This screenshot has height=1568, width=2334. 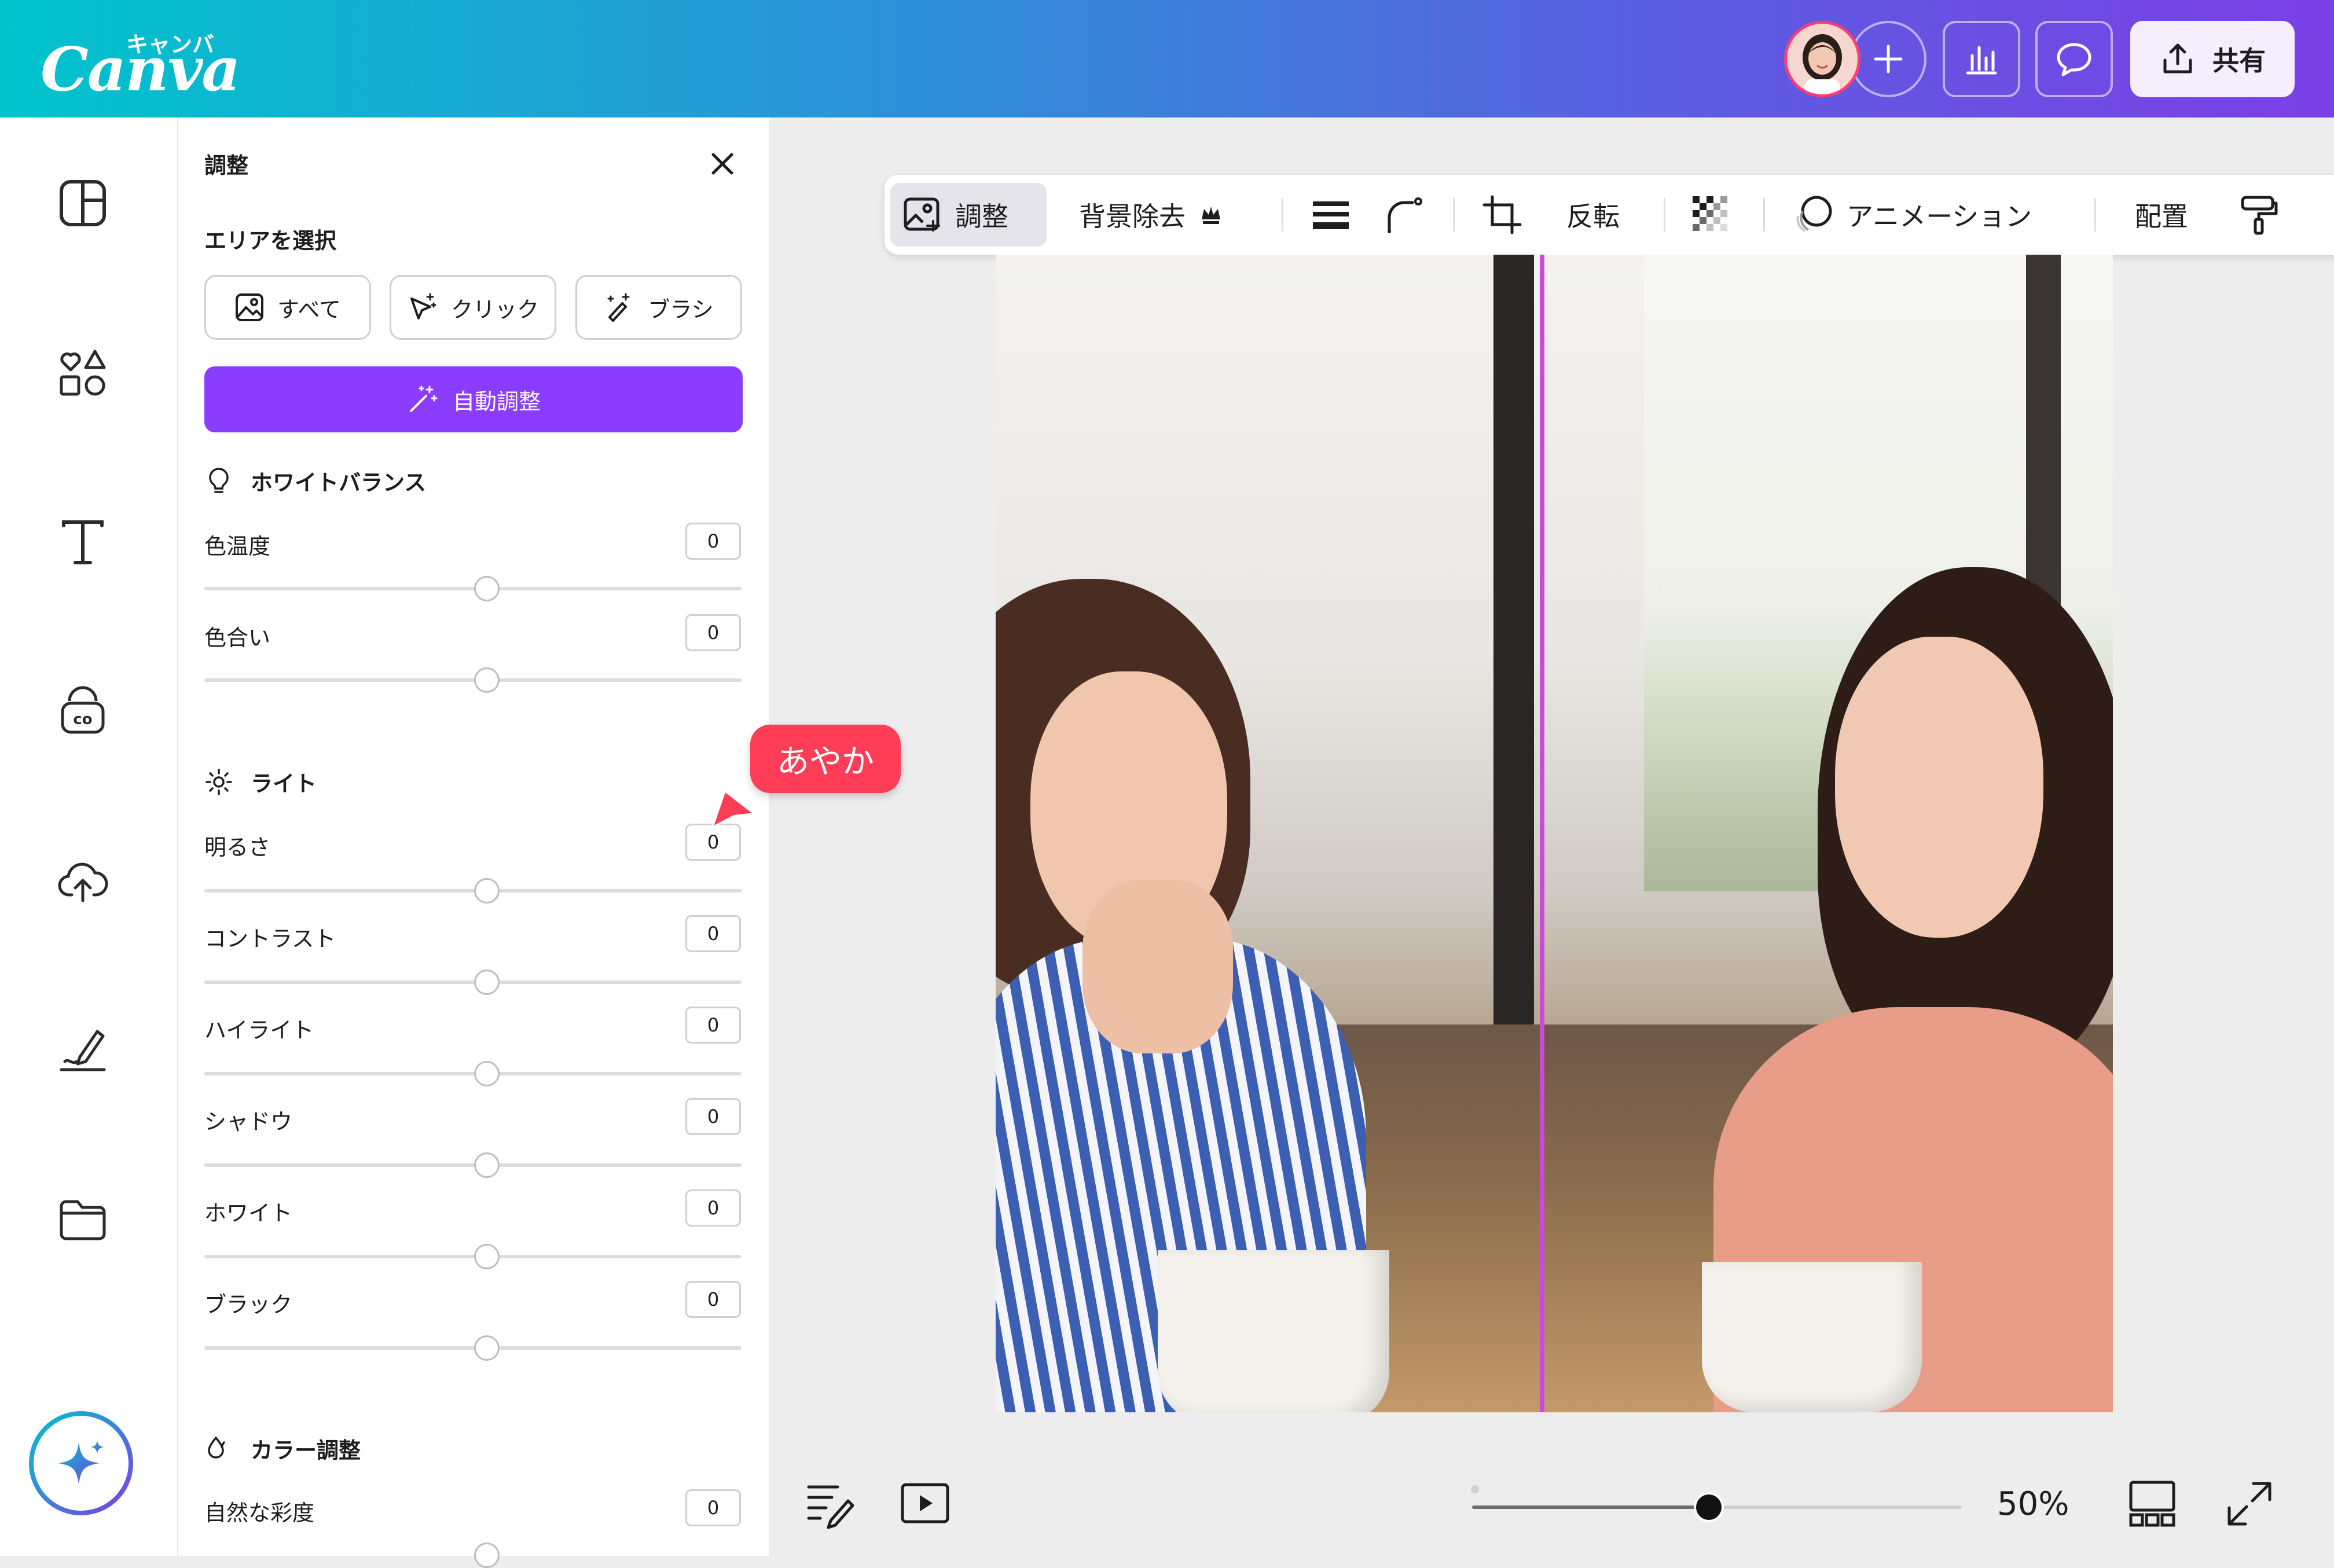 I want to click on slider-label: ブラック, so click(x=249, y=1304).